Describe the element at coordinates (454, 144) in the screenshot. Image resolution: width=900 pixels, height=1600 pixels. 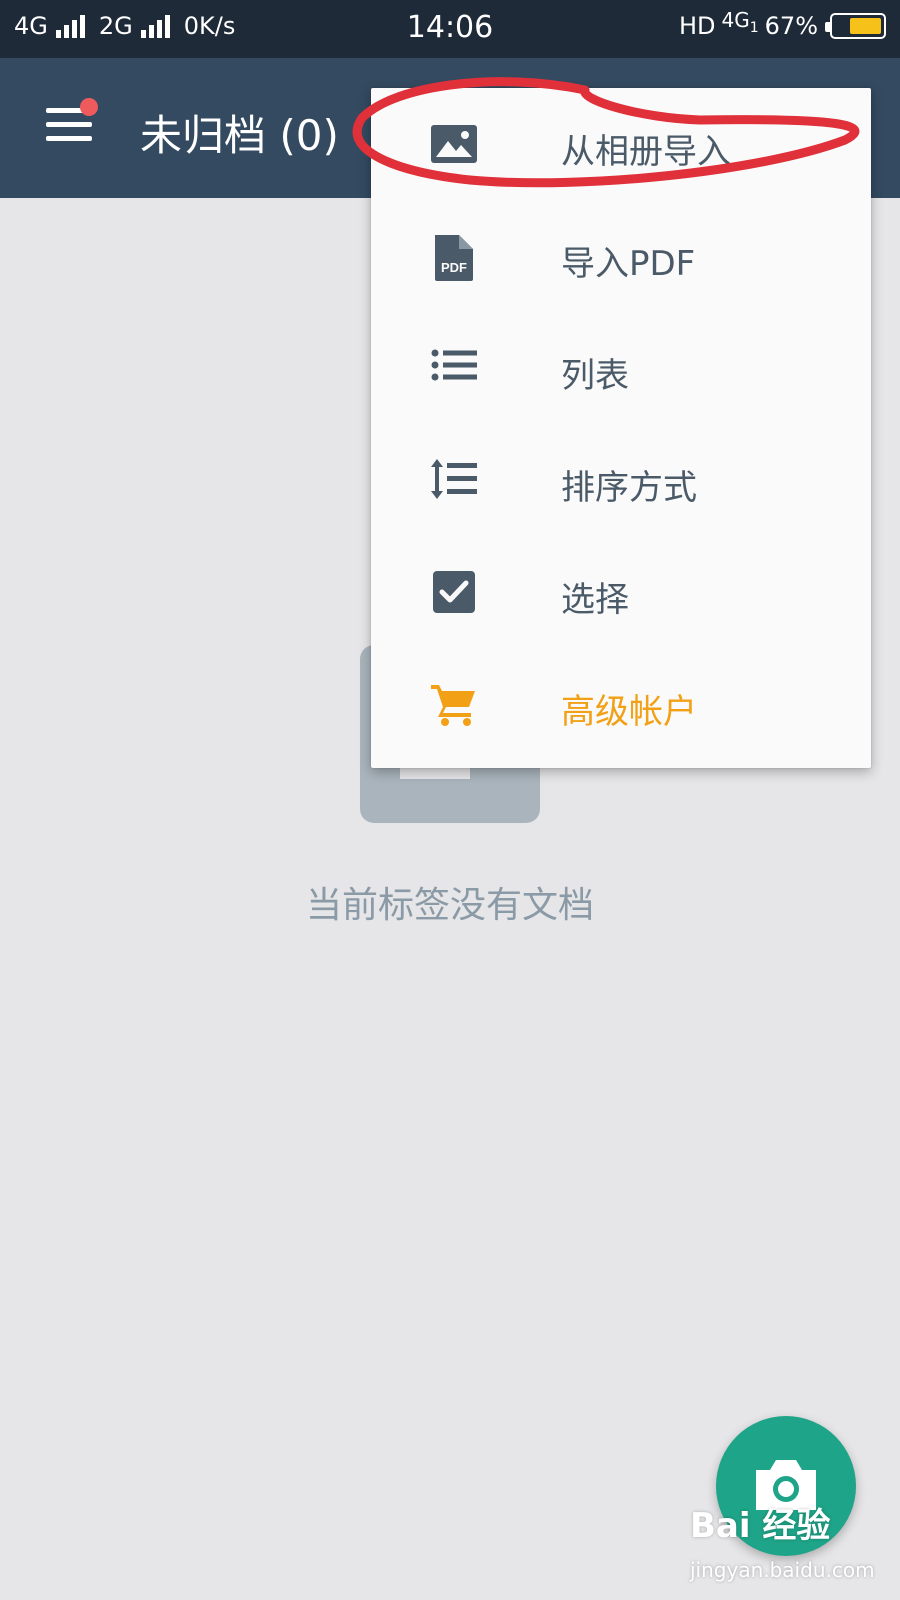
I see `image-icon` at that location.